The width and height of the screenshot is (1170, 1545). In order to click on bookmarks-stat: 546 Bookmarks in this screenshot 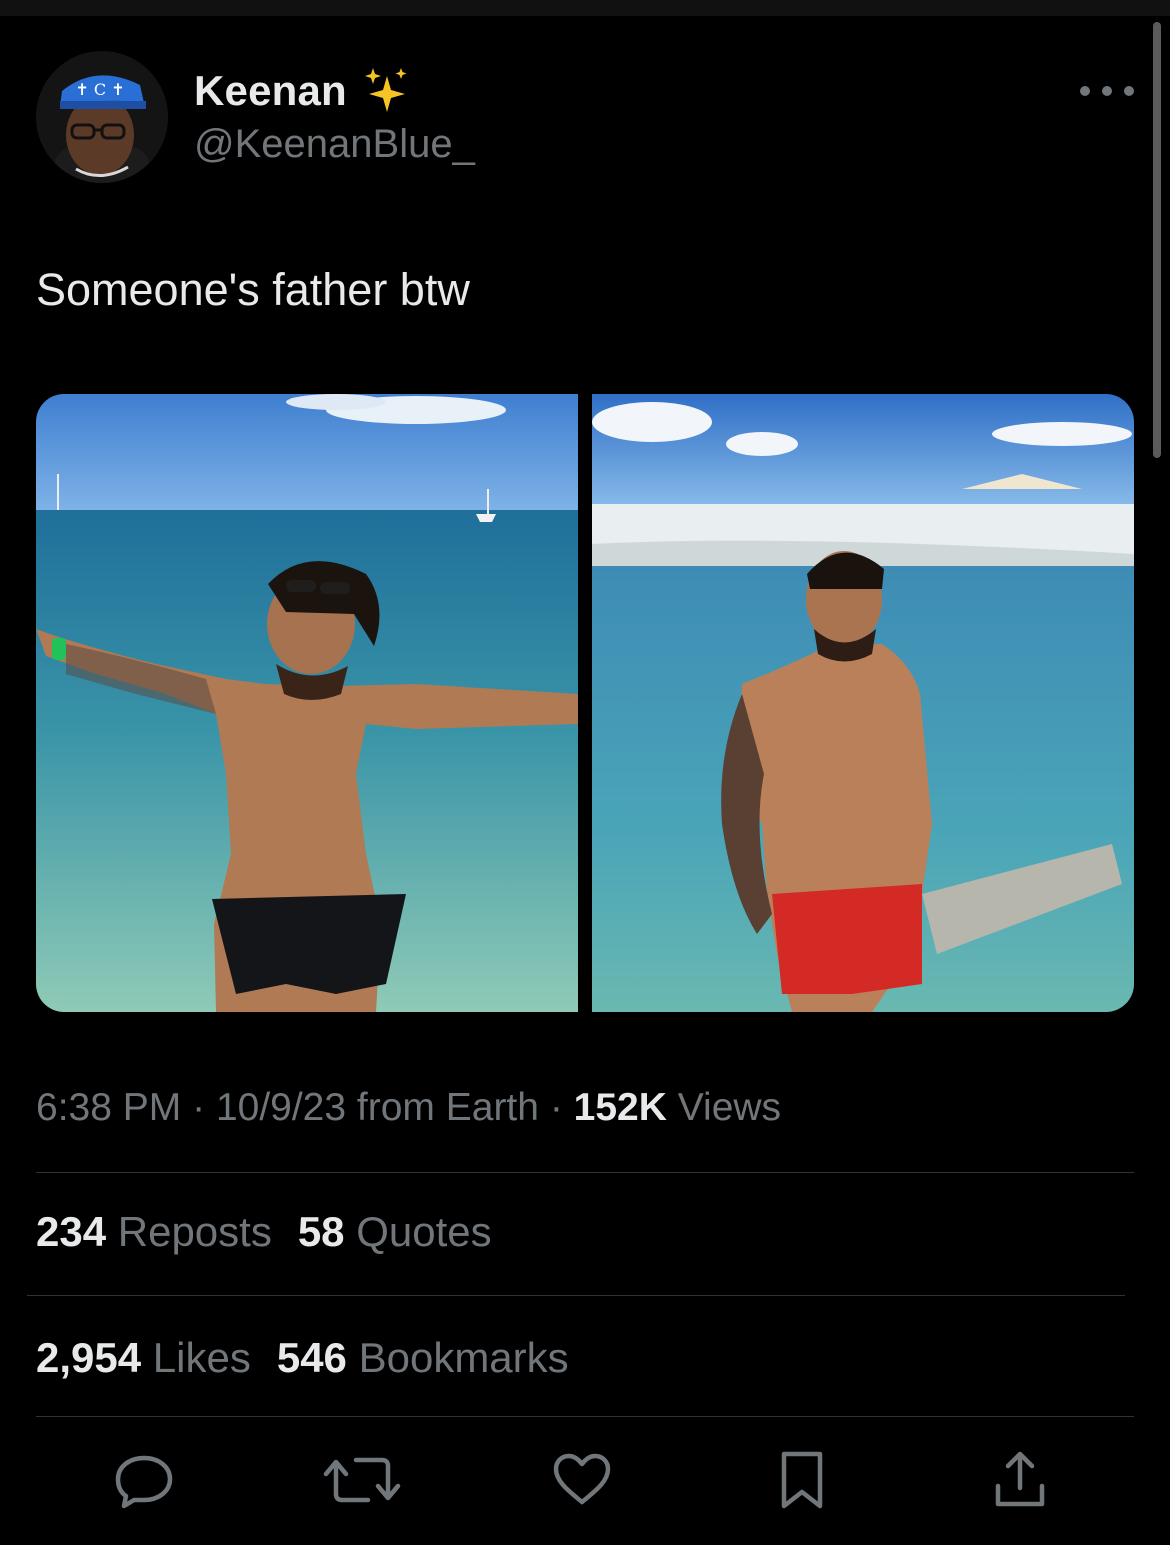, I will do `click(423, 1358)`.